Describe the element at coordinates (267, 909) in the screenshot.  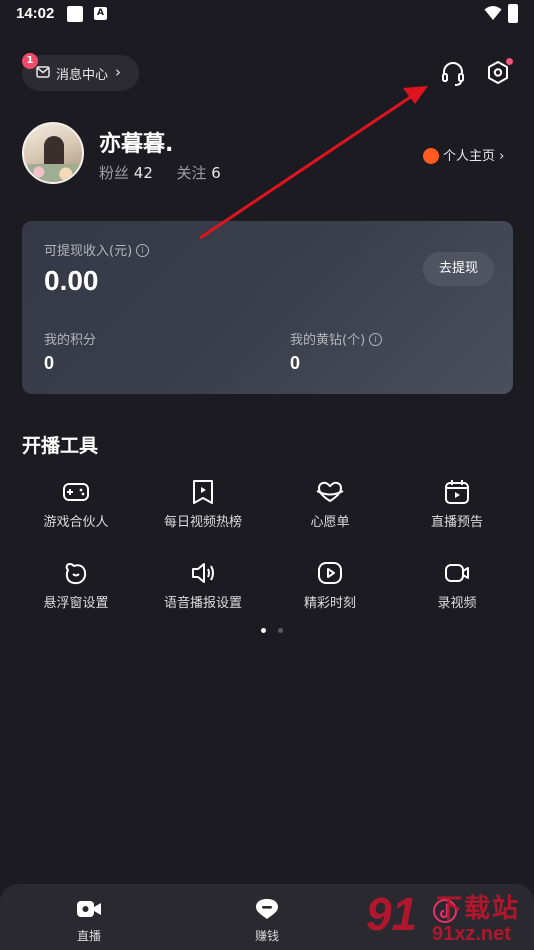
I see `earn-icon` at that location.